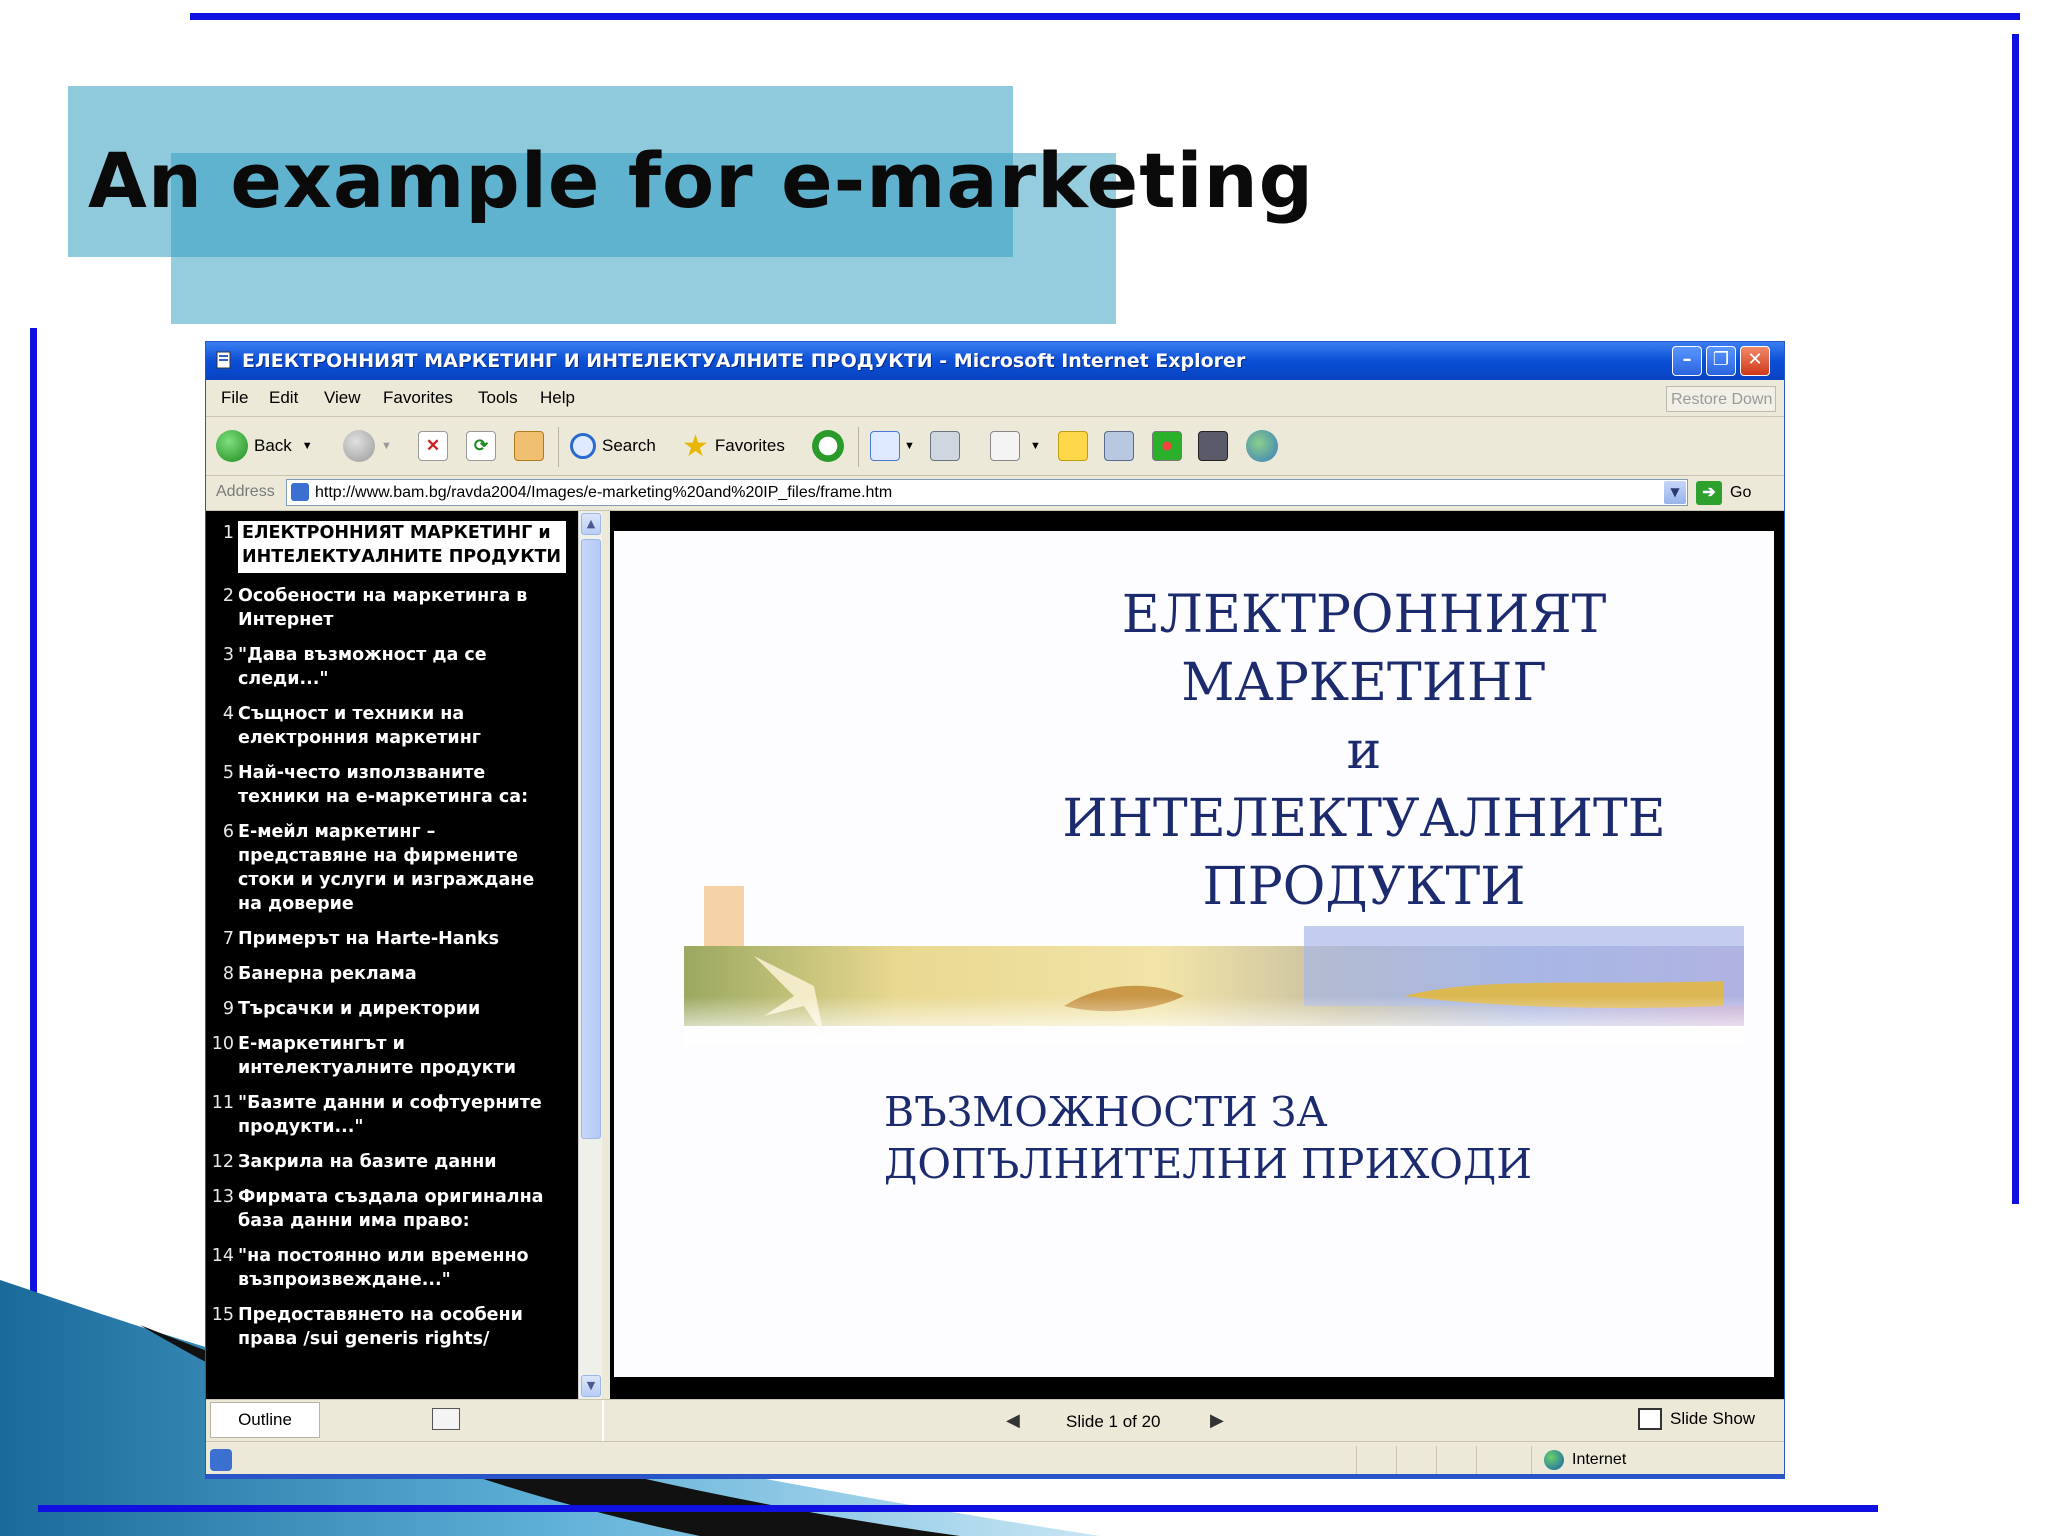 This screenshot has height=1536, width=2048. I want to click on menu-edit: Edit, so click(283, 398).